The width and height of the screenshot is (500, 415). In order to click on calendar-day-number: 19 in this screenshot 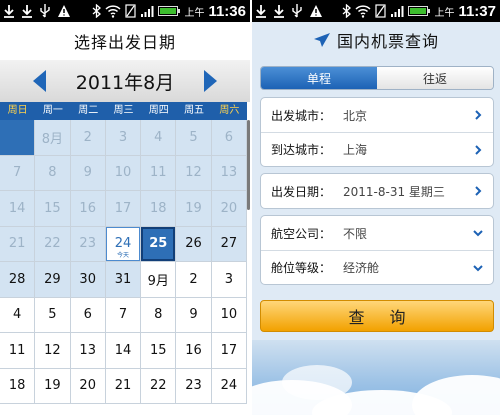, I will do `click(52, 386)`.